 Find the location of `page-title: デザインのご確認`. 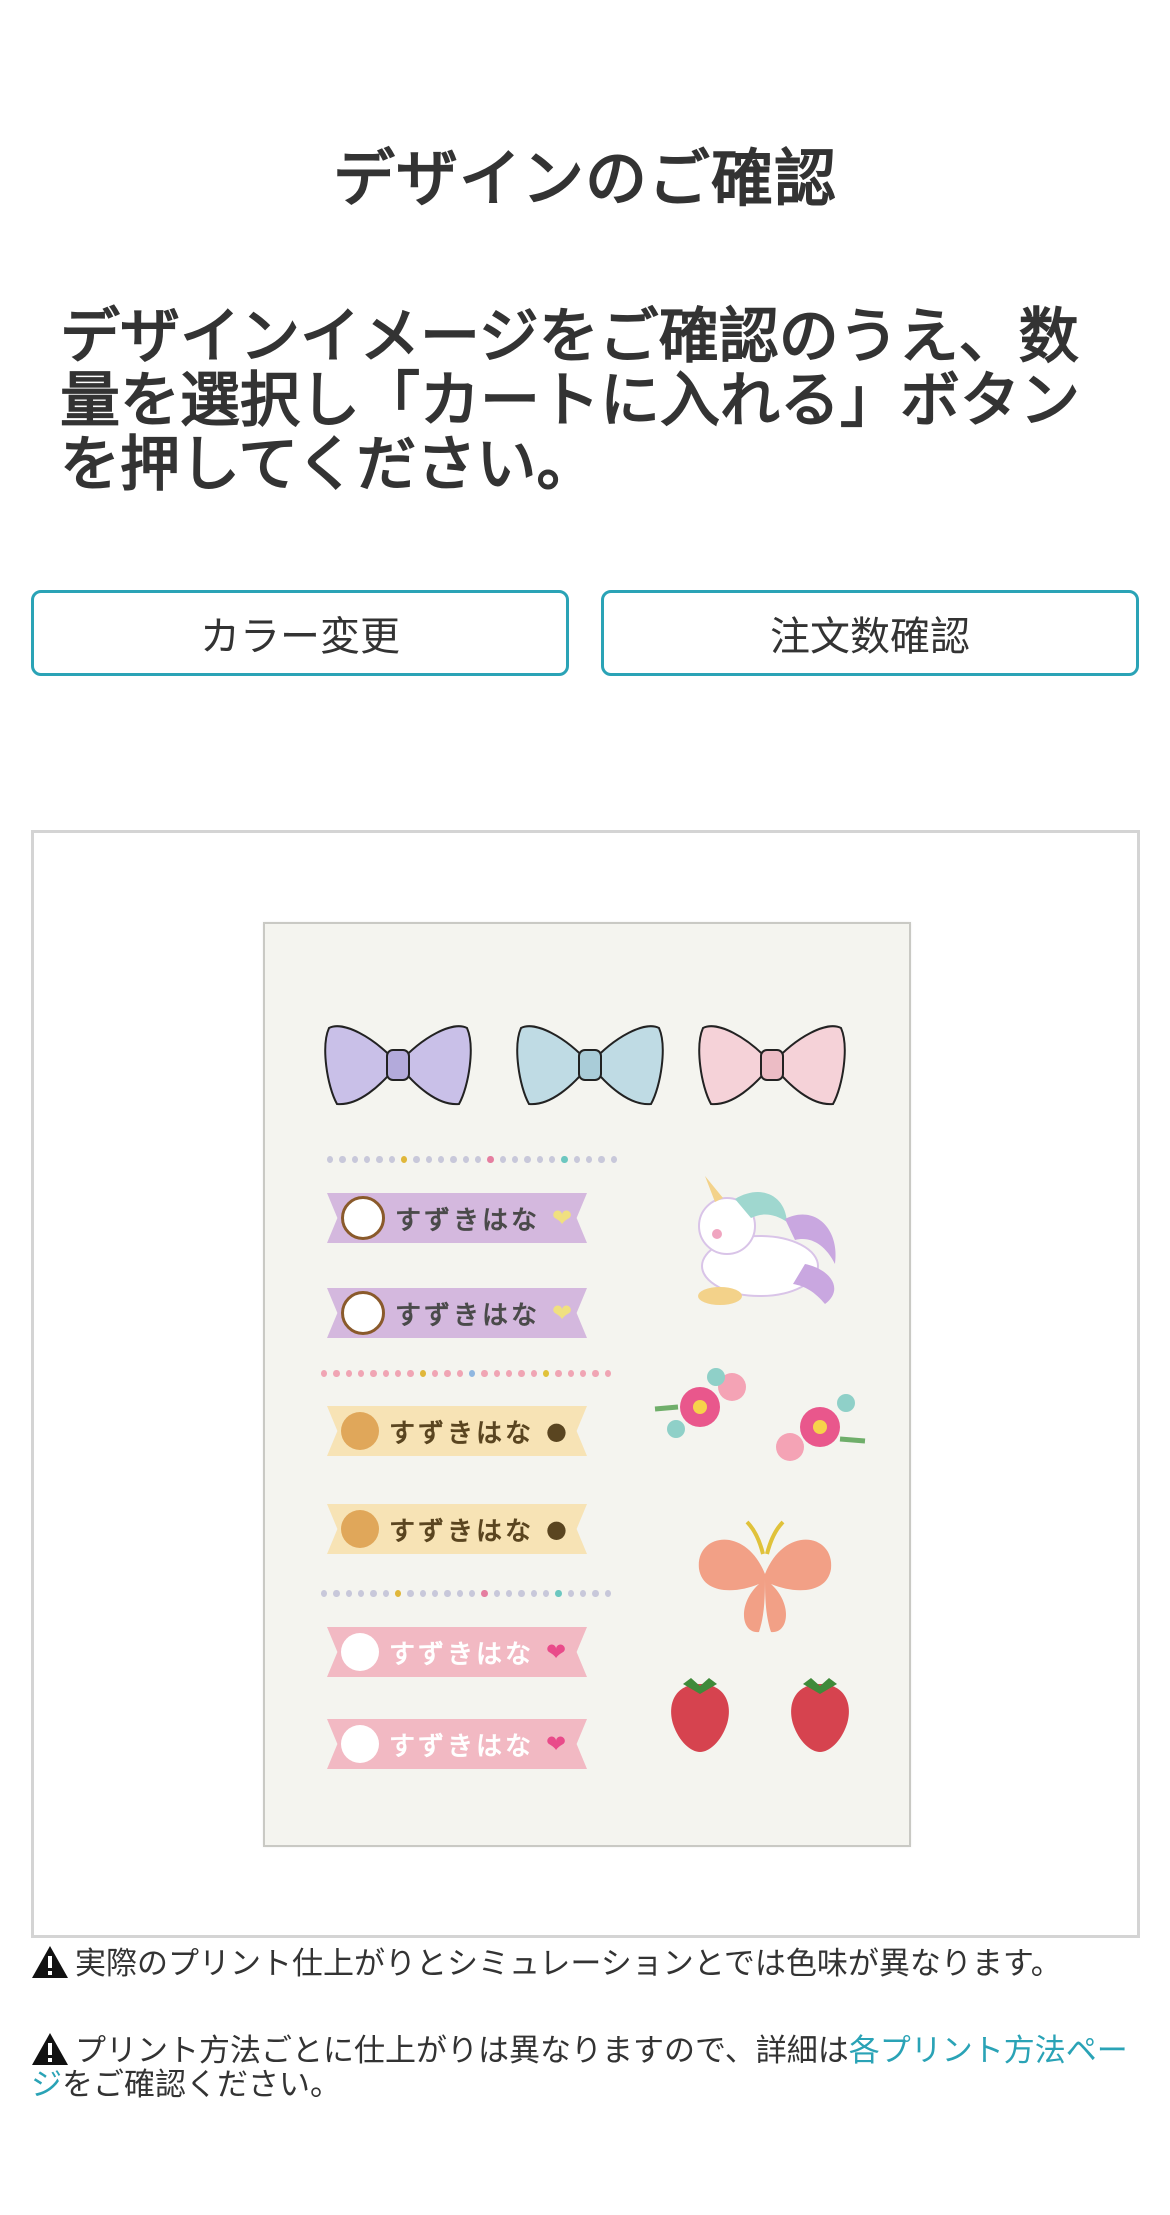

page-title: デザインのご確認 is located at coordinates (584, 178).